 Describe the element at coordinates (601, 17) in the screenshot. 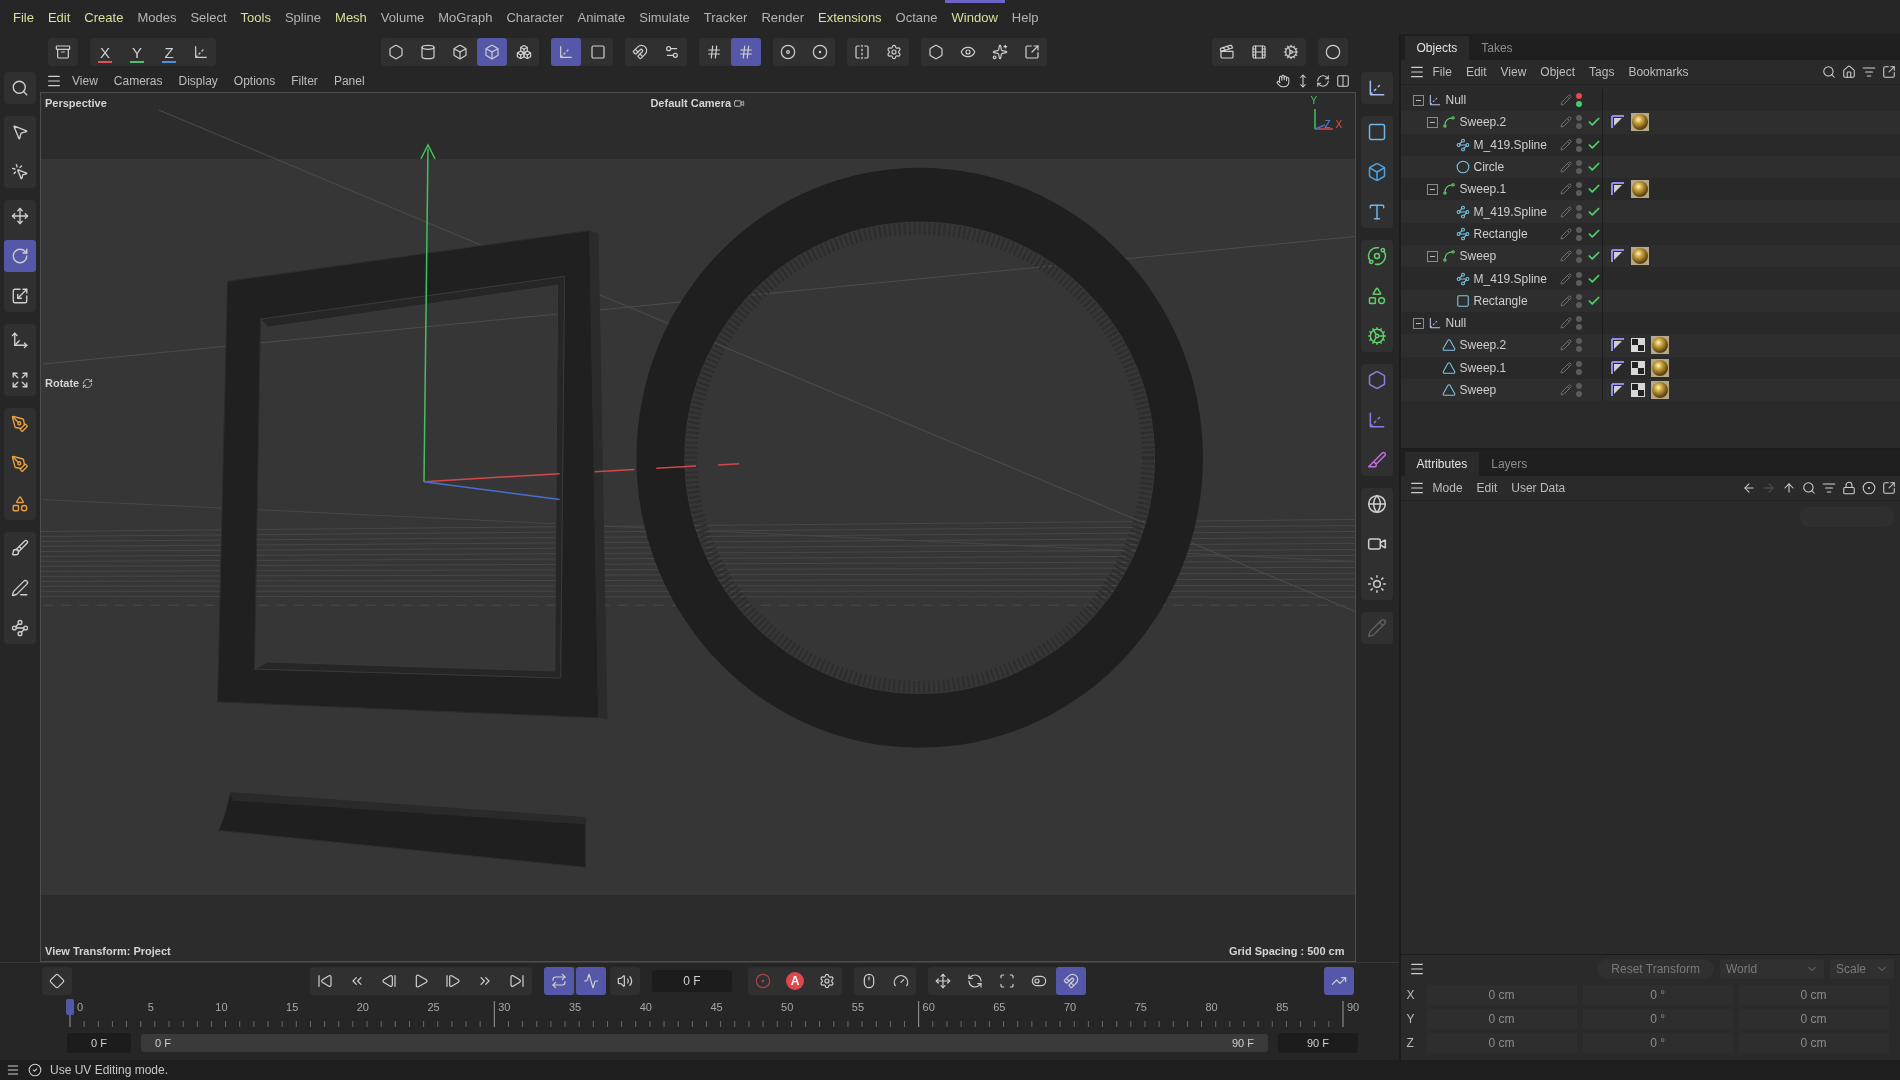

I see `menu-item: Animate` at that location.